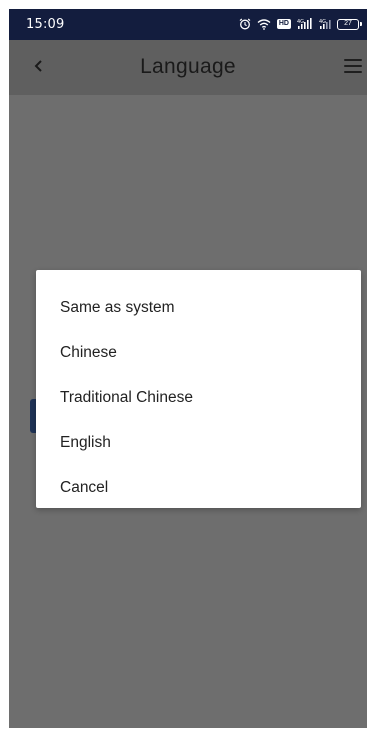  I want to click on signal-4g-icon: 4G, so click(305, 24).